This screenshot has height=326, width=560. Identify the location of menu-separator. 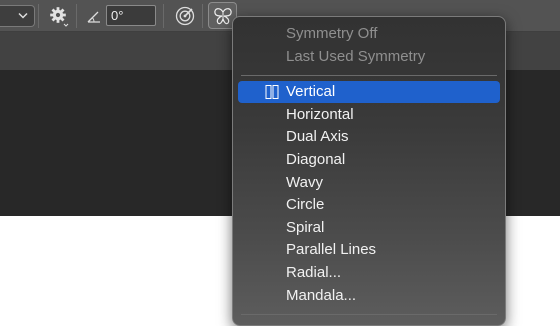
(369, 75).